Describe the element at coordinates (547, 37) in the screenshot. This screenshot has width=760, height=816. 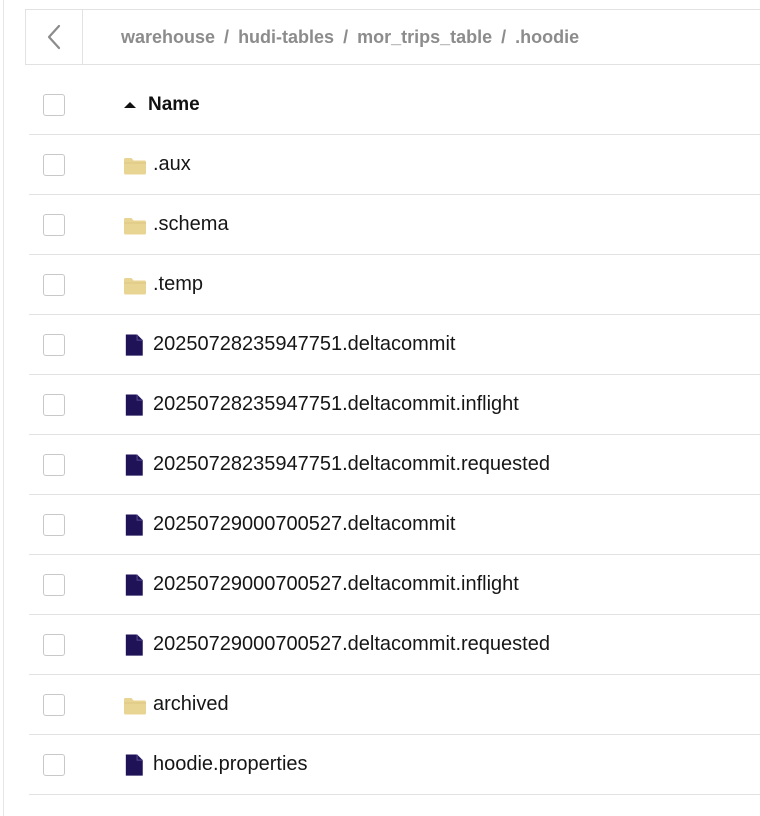
I see `breadcrumb-item-hoodie: .hoodie` at that location.